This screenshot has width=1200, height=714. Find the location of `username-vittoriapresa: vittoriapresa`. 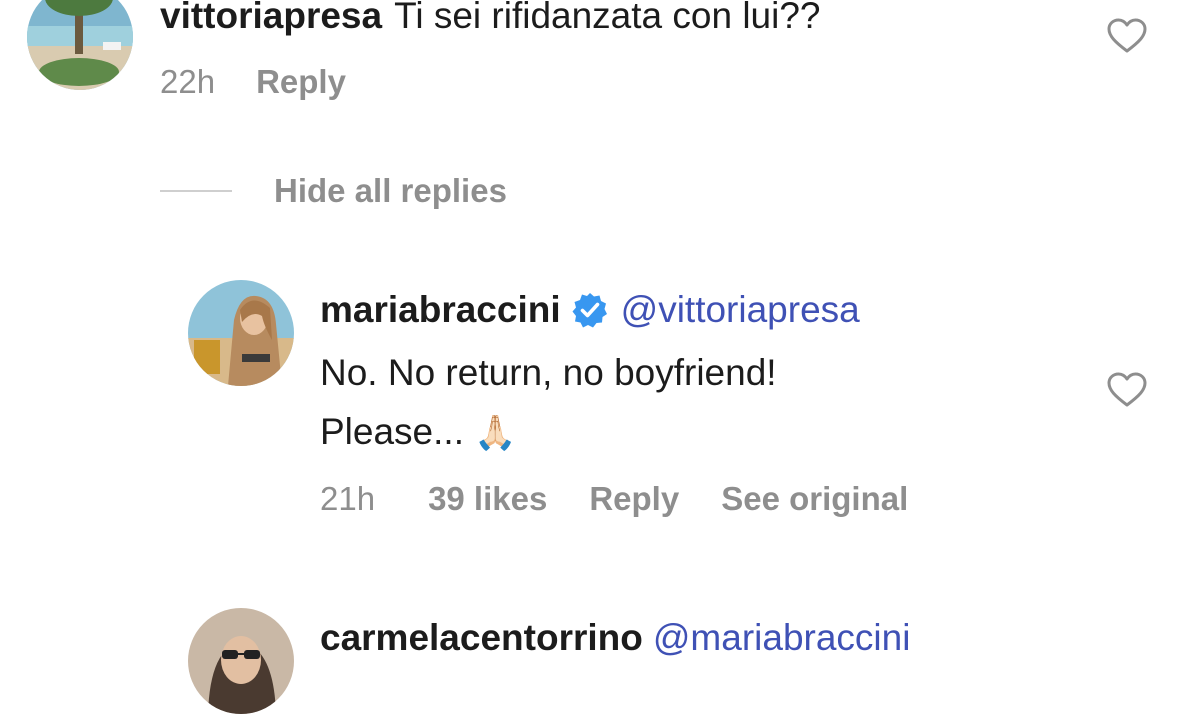

username-vittoriapresa: vittoriapresa is located at coordinates (271, 18).